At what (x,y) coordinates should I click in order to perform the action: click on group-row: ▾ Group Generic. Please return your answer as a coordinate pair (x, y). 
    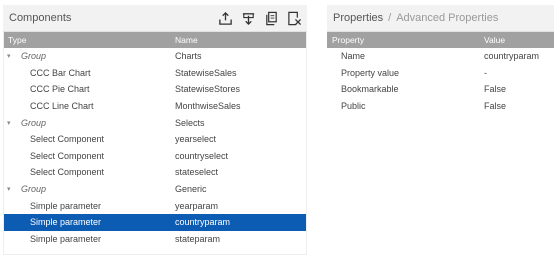
    Looking at the image, I should click on (155, 189).